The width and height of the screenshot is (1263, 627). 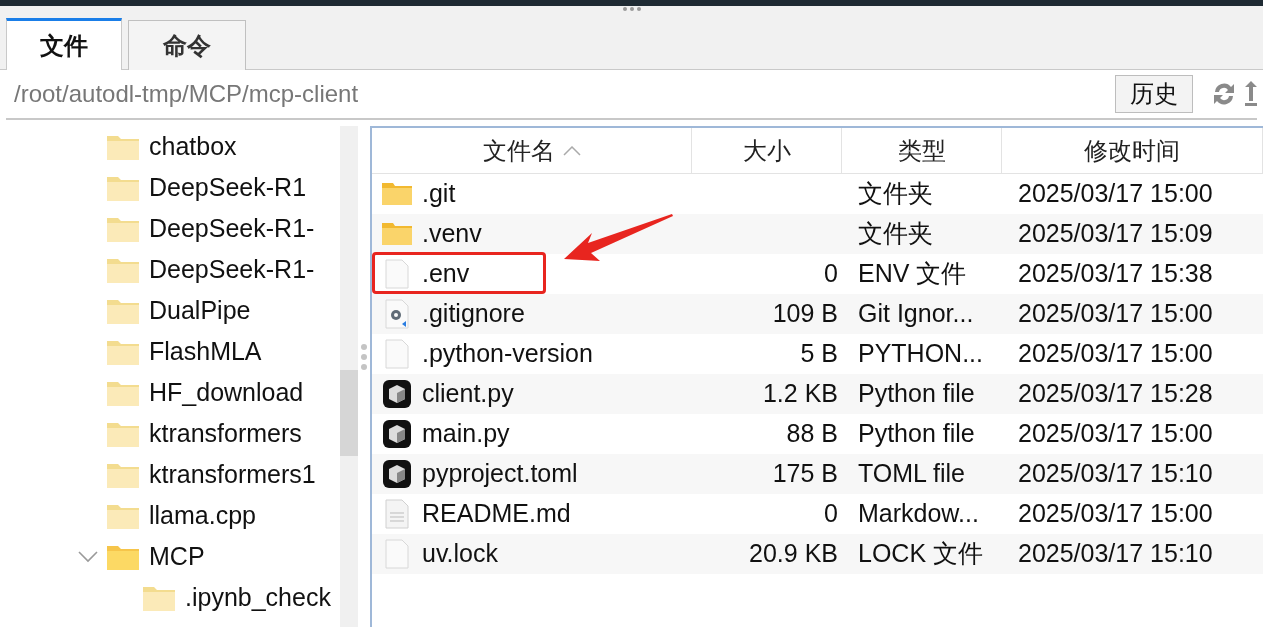 I want to click on modified-time: 2025/03/17 15:38, so click(x=1115, y=273).